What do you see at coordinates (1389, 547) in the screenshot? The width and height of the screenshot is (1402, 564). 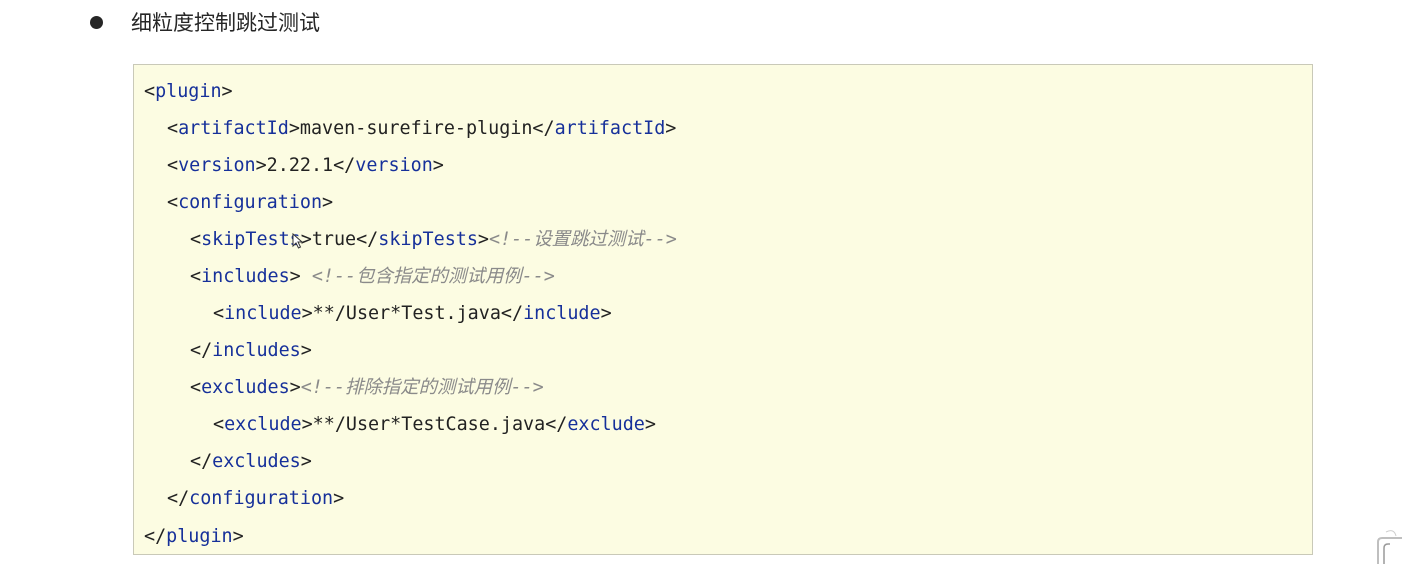 I see `page-corner-icon` at bounding box center [1389, 547].